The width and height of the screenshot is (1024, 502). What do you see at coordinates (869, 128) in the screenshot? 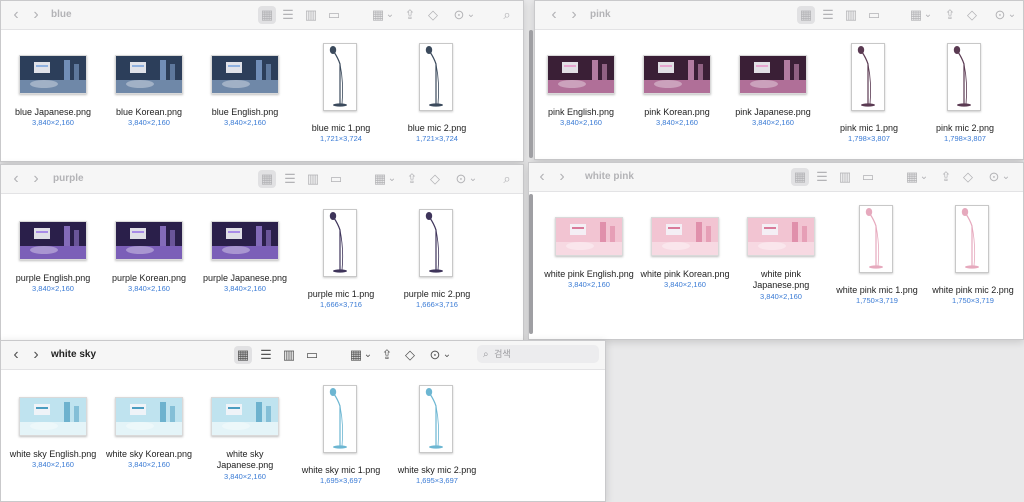
I see `file-name: pink mic 1.png` at bounding box center [869, 128].